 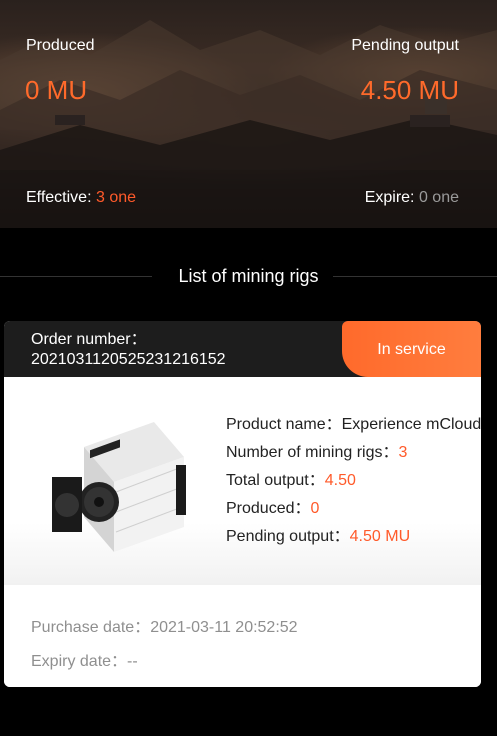 What do you see at coordinates (340, 480) in the screenshot?
I see `total-output-value: 4.50` at bounding box center [340, 480].